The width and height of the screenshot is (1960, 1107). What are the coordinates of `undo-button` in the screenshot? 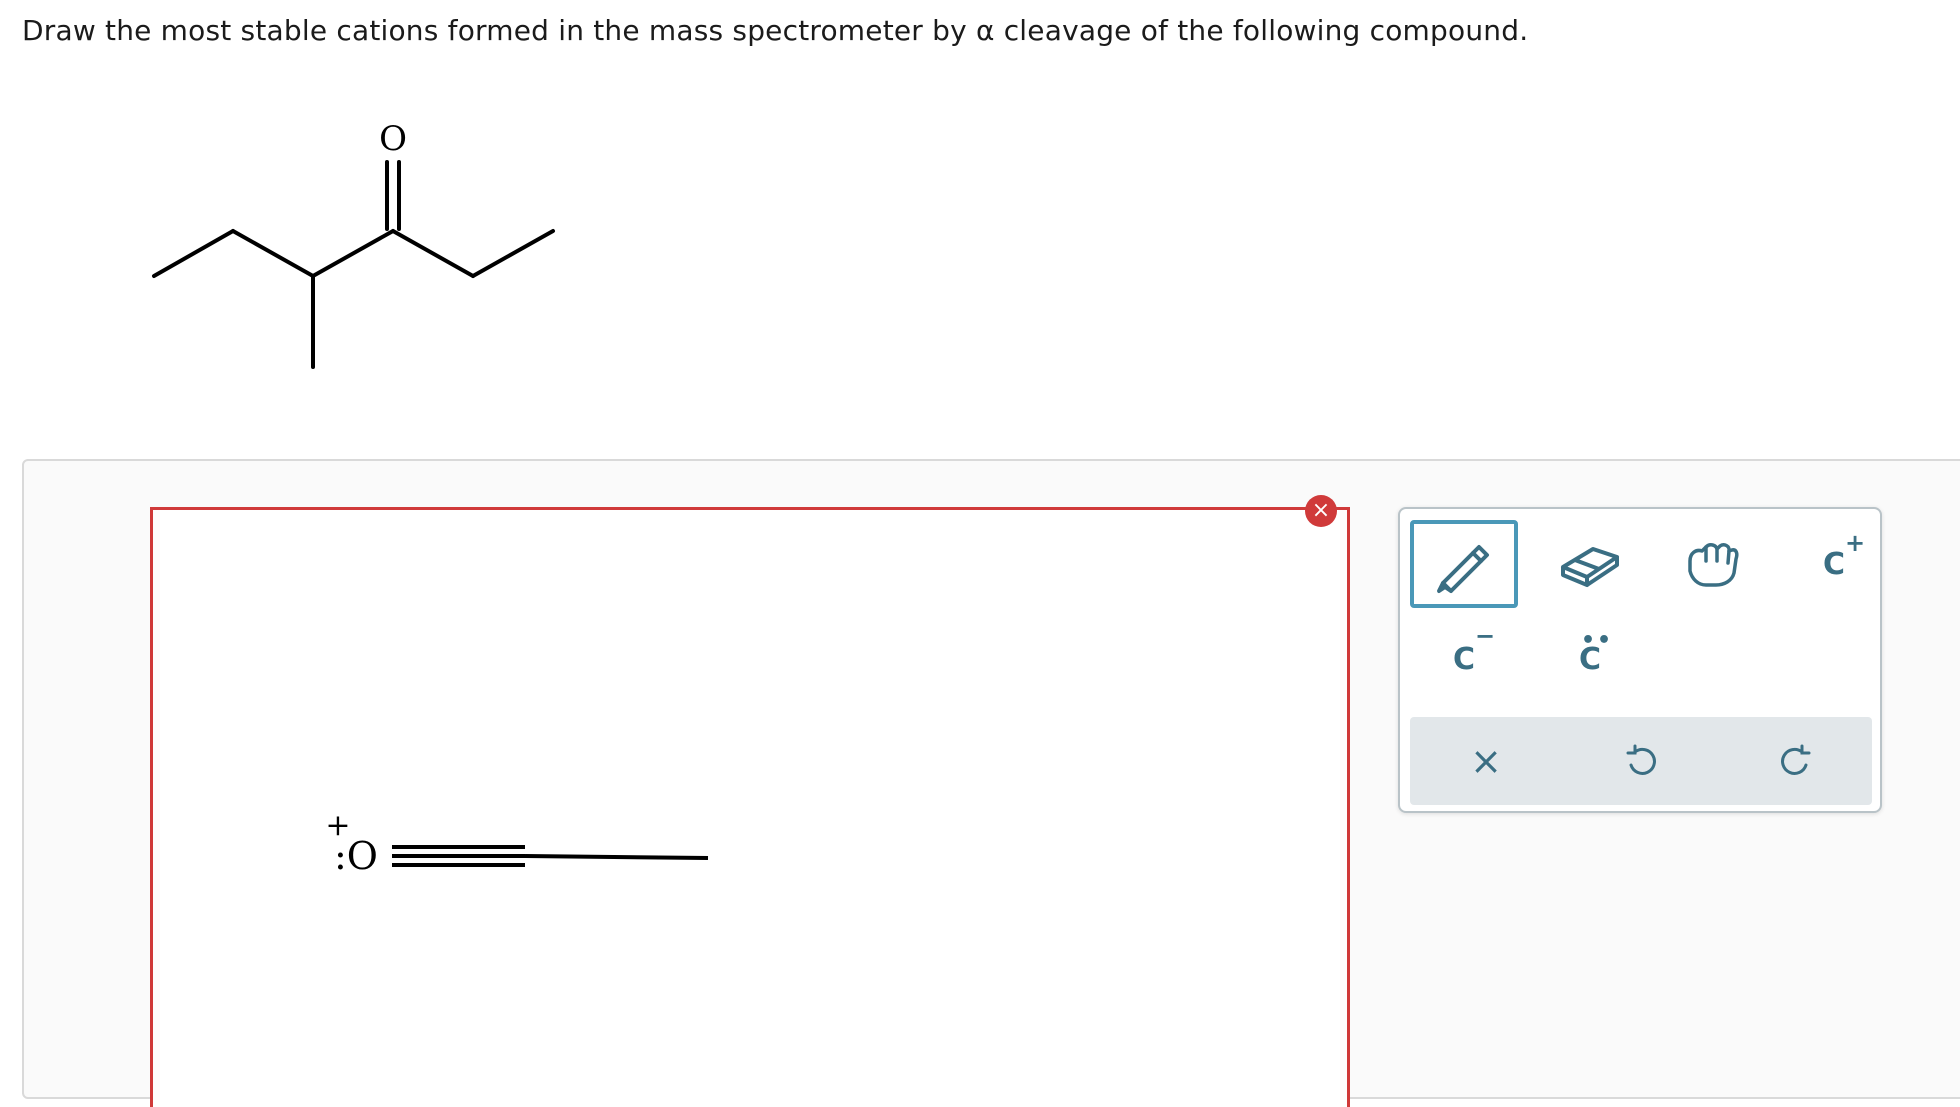 It's located at (1641, 761).